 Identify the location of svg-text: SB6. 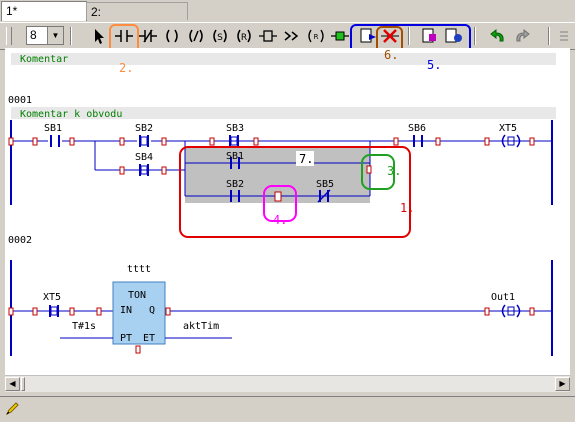
(417, 128).